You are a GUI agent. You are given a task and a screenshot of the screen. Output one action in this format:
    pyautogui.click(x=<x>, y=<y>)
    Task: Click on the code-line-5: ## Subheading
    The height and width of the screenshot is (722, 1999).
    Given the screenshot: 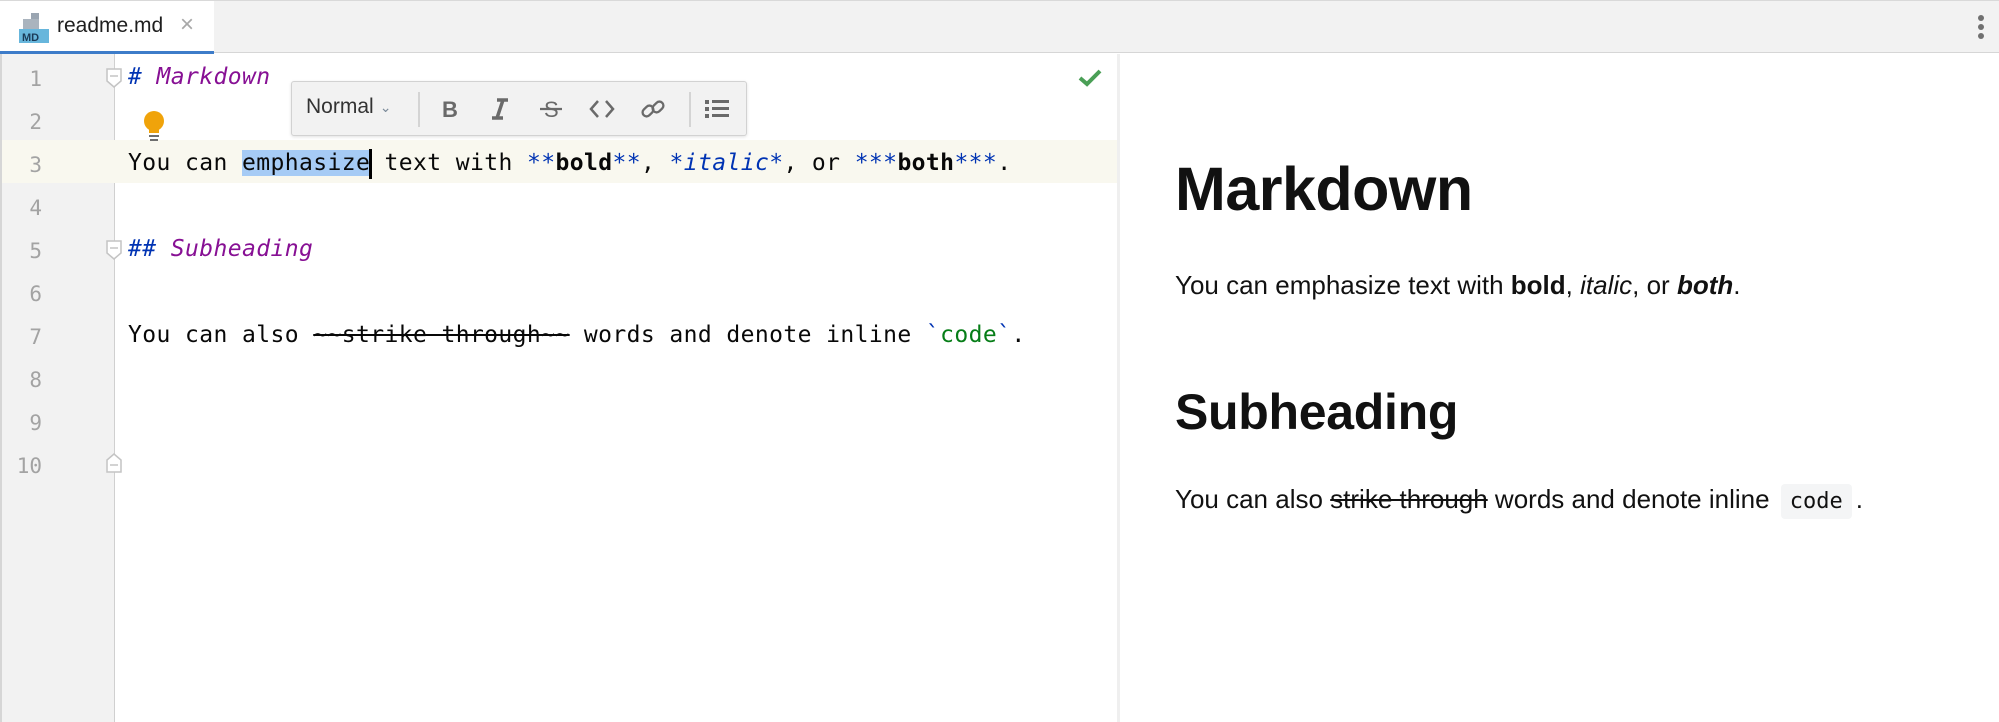 What is the action you would take?
    pyautogui.click(x=220, y=249)
    